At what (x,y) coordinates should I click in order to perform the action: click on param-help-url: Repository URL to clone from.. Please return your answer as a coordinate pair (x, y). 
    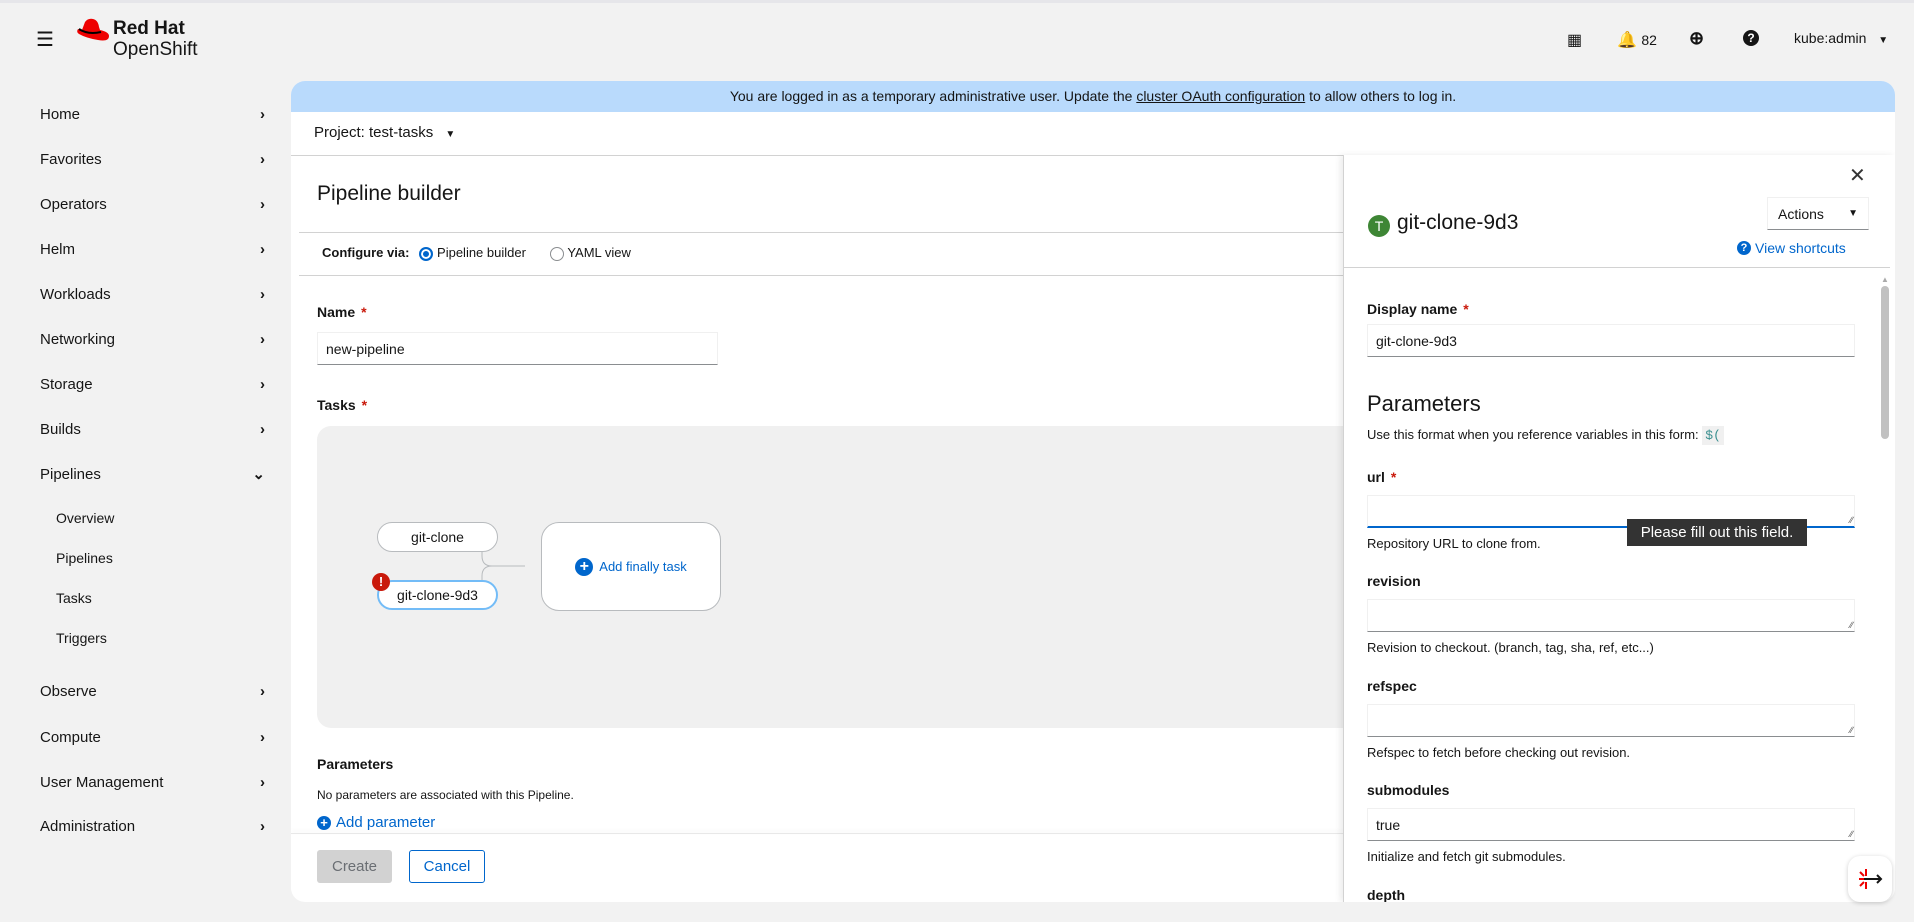
    Looking at the image, I should click on (1454, 543).